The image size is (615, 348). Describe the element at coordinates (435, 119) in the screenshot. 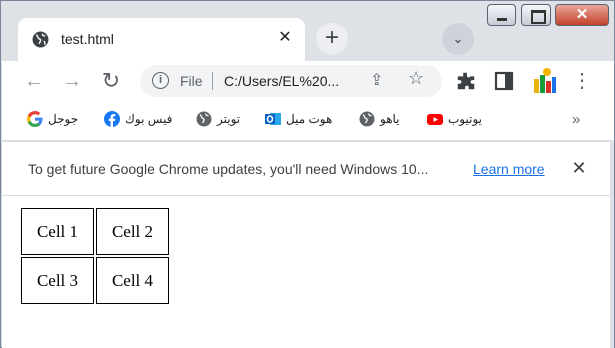

I see `youtube-icon` at that location.